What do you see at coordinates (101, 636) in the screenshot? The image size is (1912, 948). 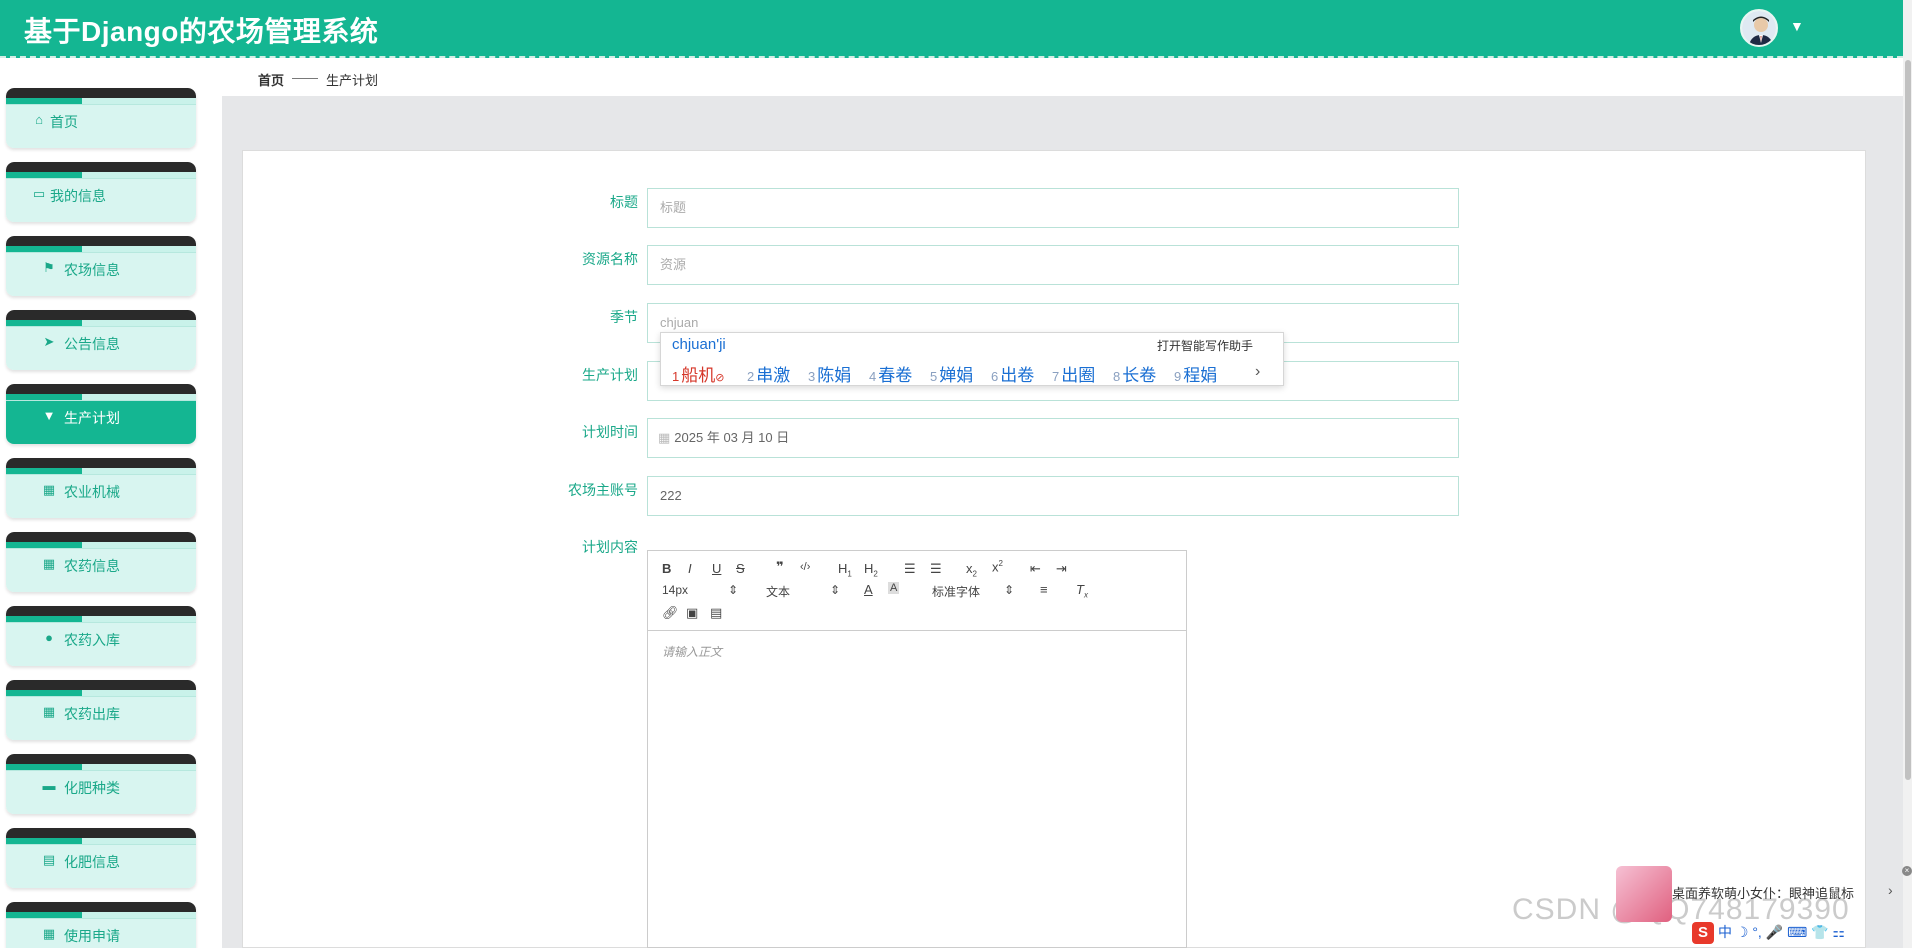 I see `sidebar-item-pesticide-in: ● 农药入库` at bounding box center [101, 636].